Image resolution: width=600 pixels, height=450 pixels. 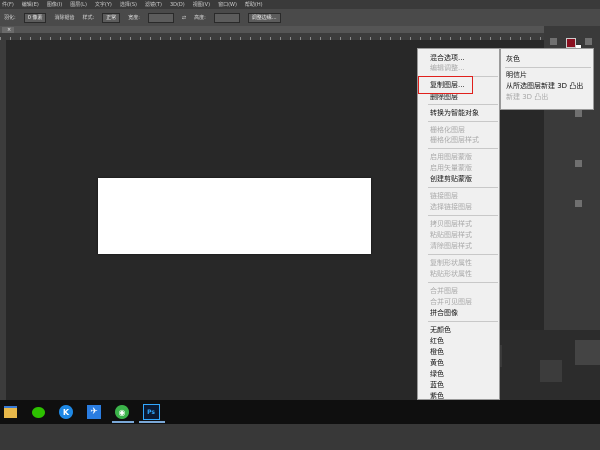 I want to click on menu-type: 文字(Y), so click(x=103, y=4).